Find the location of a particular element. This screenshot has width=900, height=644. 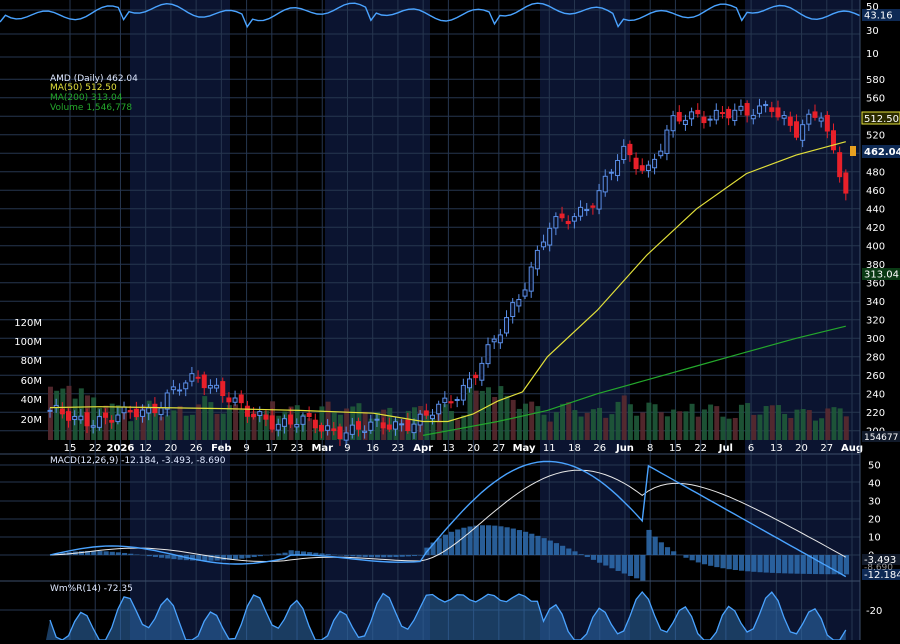

wr-legend: Wm%R(14) -72.35 is located at coordinates (91, 589).